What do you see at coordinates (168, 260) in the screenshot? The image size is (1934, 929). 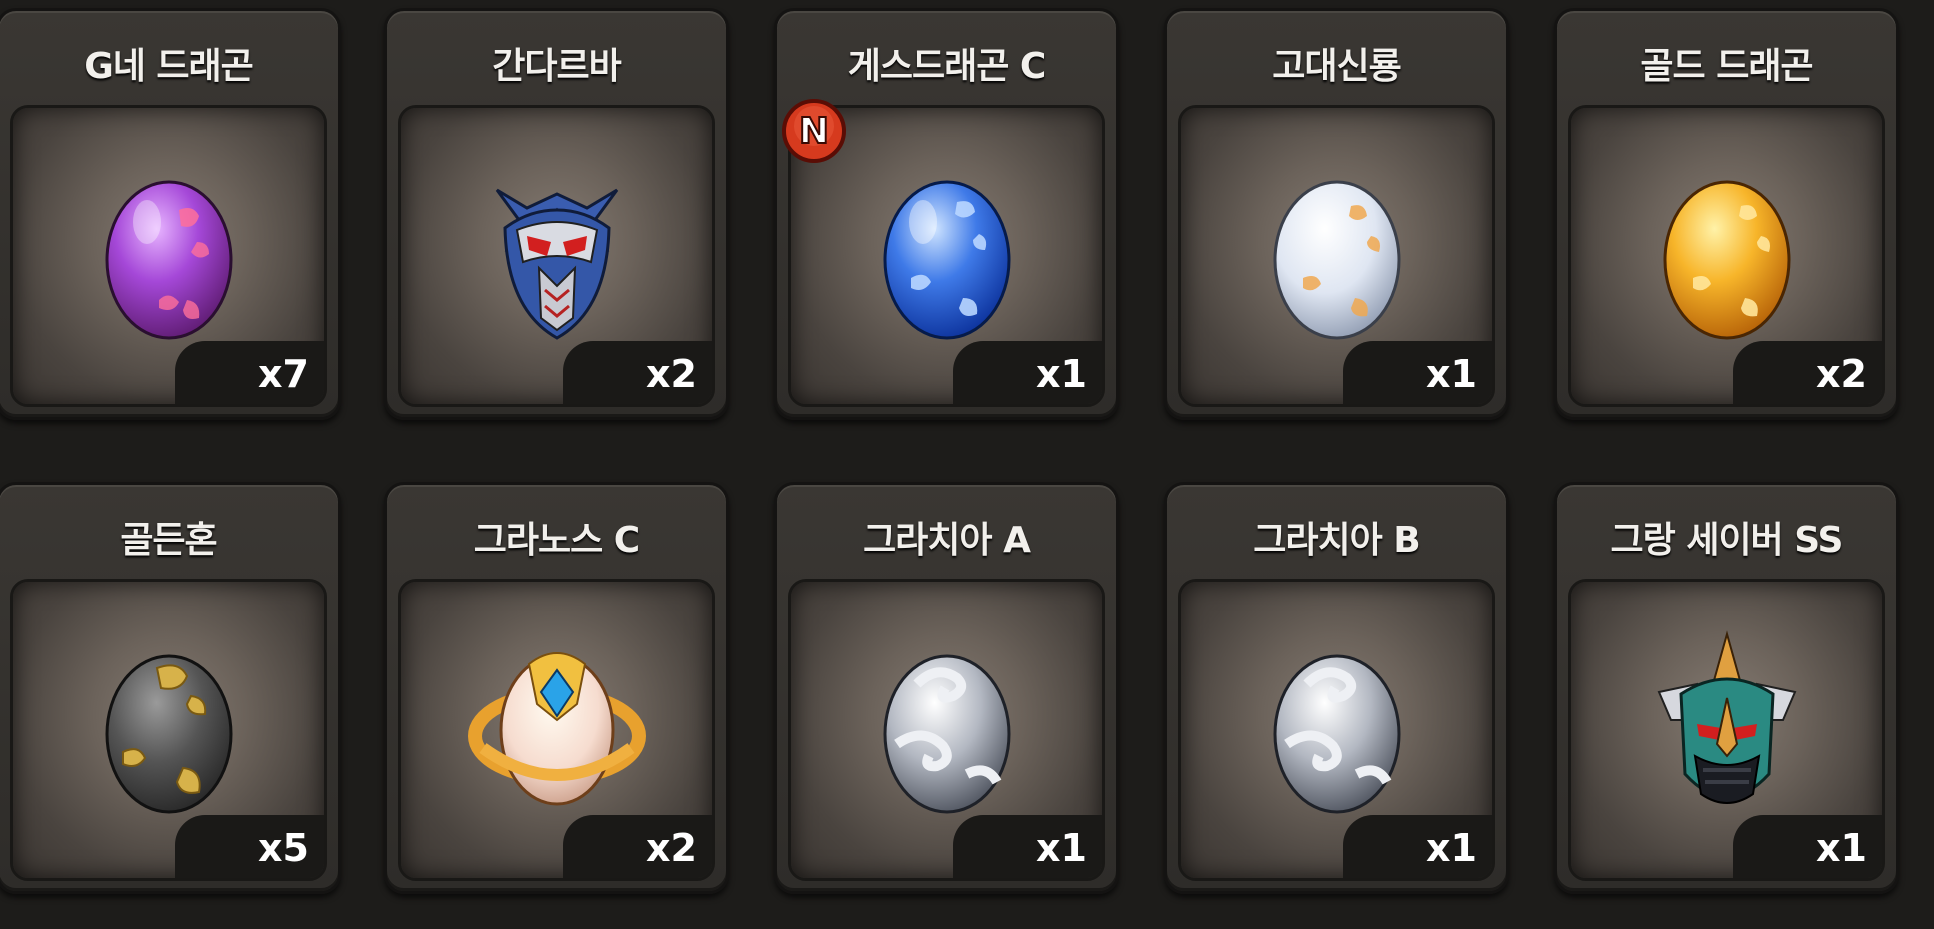 I see `purple-egg-icon` at bounding box center [168, 260].